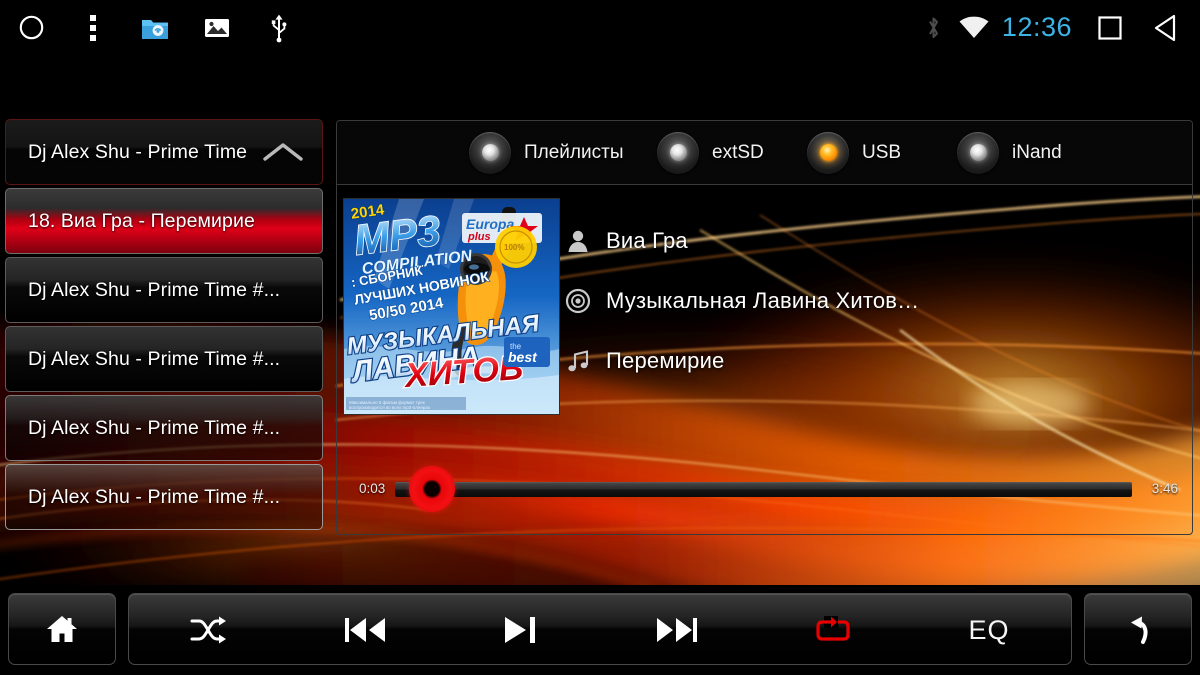  What do you see at coordinates (600, 27) in the screenshot?
I see `status-bar: 12:36` at bounding box center [600, 27].